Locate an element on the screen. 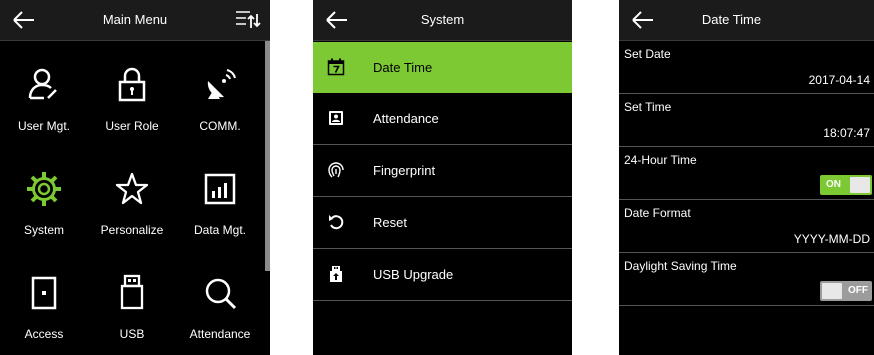 This screenshot has width=874, height=355. system-item-label: Fingerprint is located at coordinates (404, 170).